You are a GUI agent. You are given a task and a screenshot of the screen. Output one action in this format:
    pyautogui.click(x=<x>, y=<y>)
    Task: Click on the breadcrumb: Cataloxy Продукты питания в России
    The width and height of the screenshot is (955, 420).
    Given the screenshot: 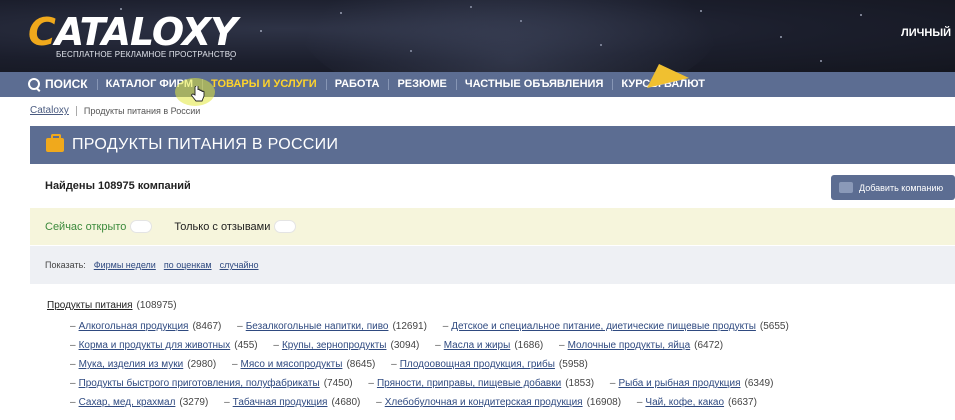 What is the action you would take?
    pyautogui.click(x=115, y=110)
    